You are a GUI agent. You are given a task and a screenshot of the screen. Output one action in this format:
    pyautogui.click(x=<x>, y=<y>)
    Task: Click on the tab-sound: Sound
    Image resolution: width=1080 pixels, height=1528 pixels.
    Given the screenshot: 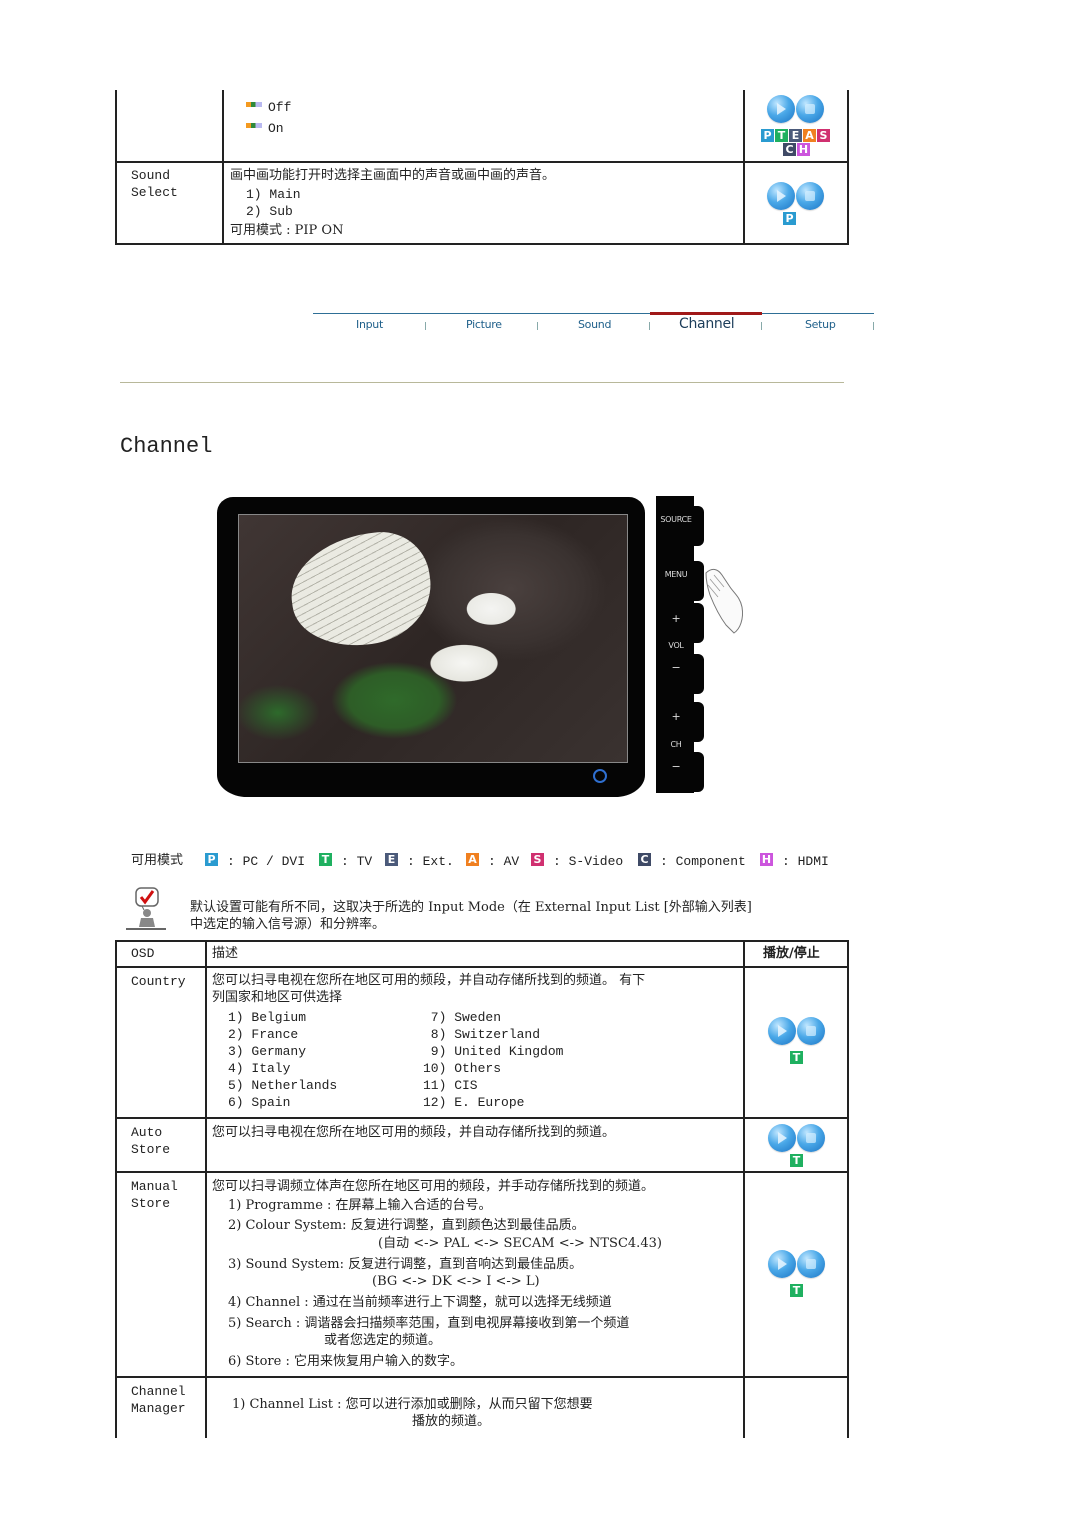 What is the action you would take?
    pyautogui.click(x=594, y=324)
    